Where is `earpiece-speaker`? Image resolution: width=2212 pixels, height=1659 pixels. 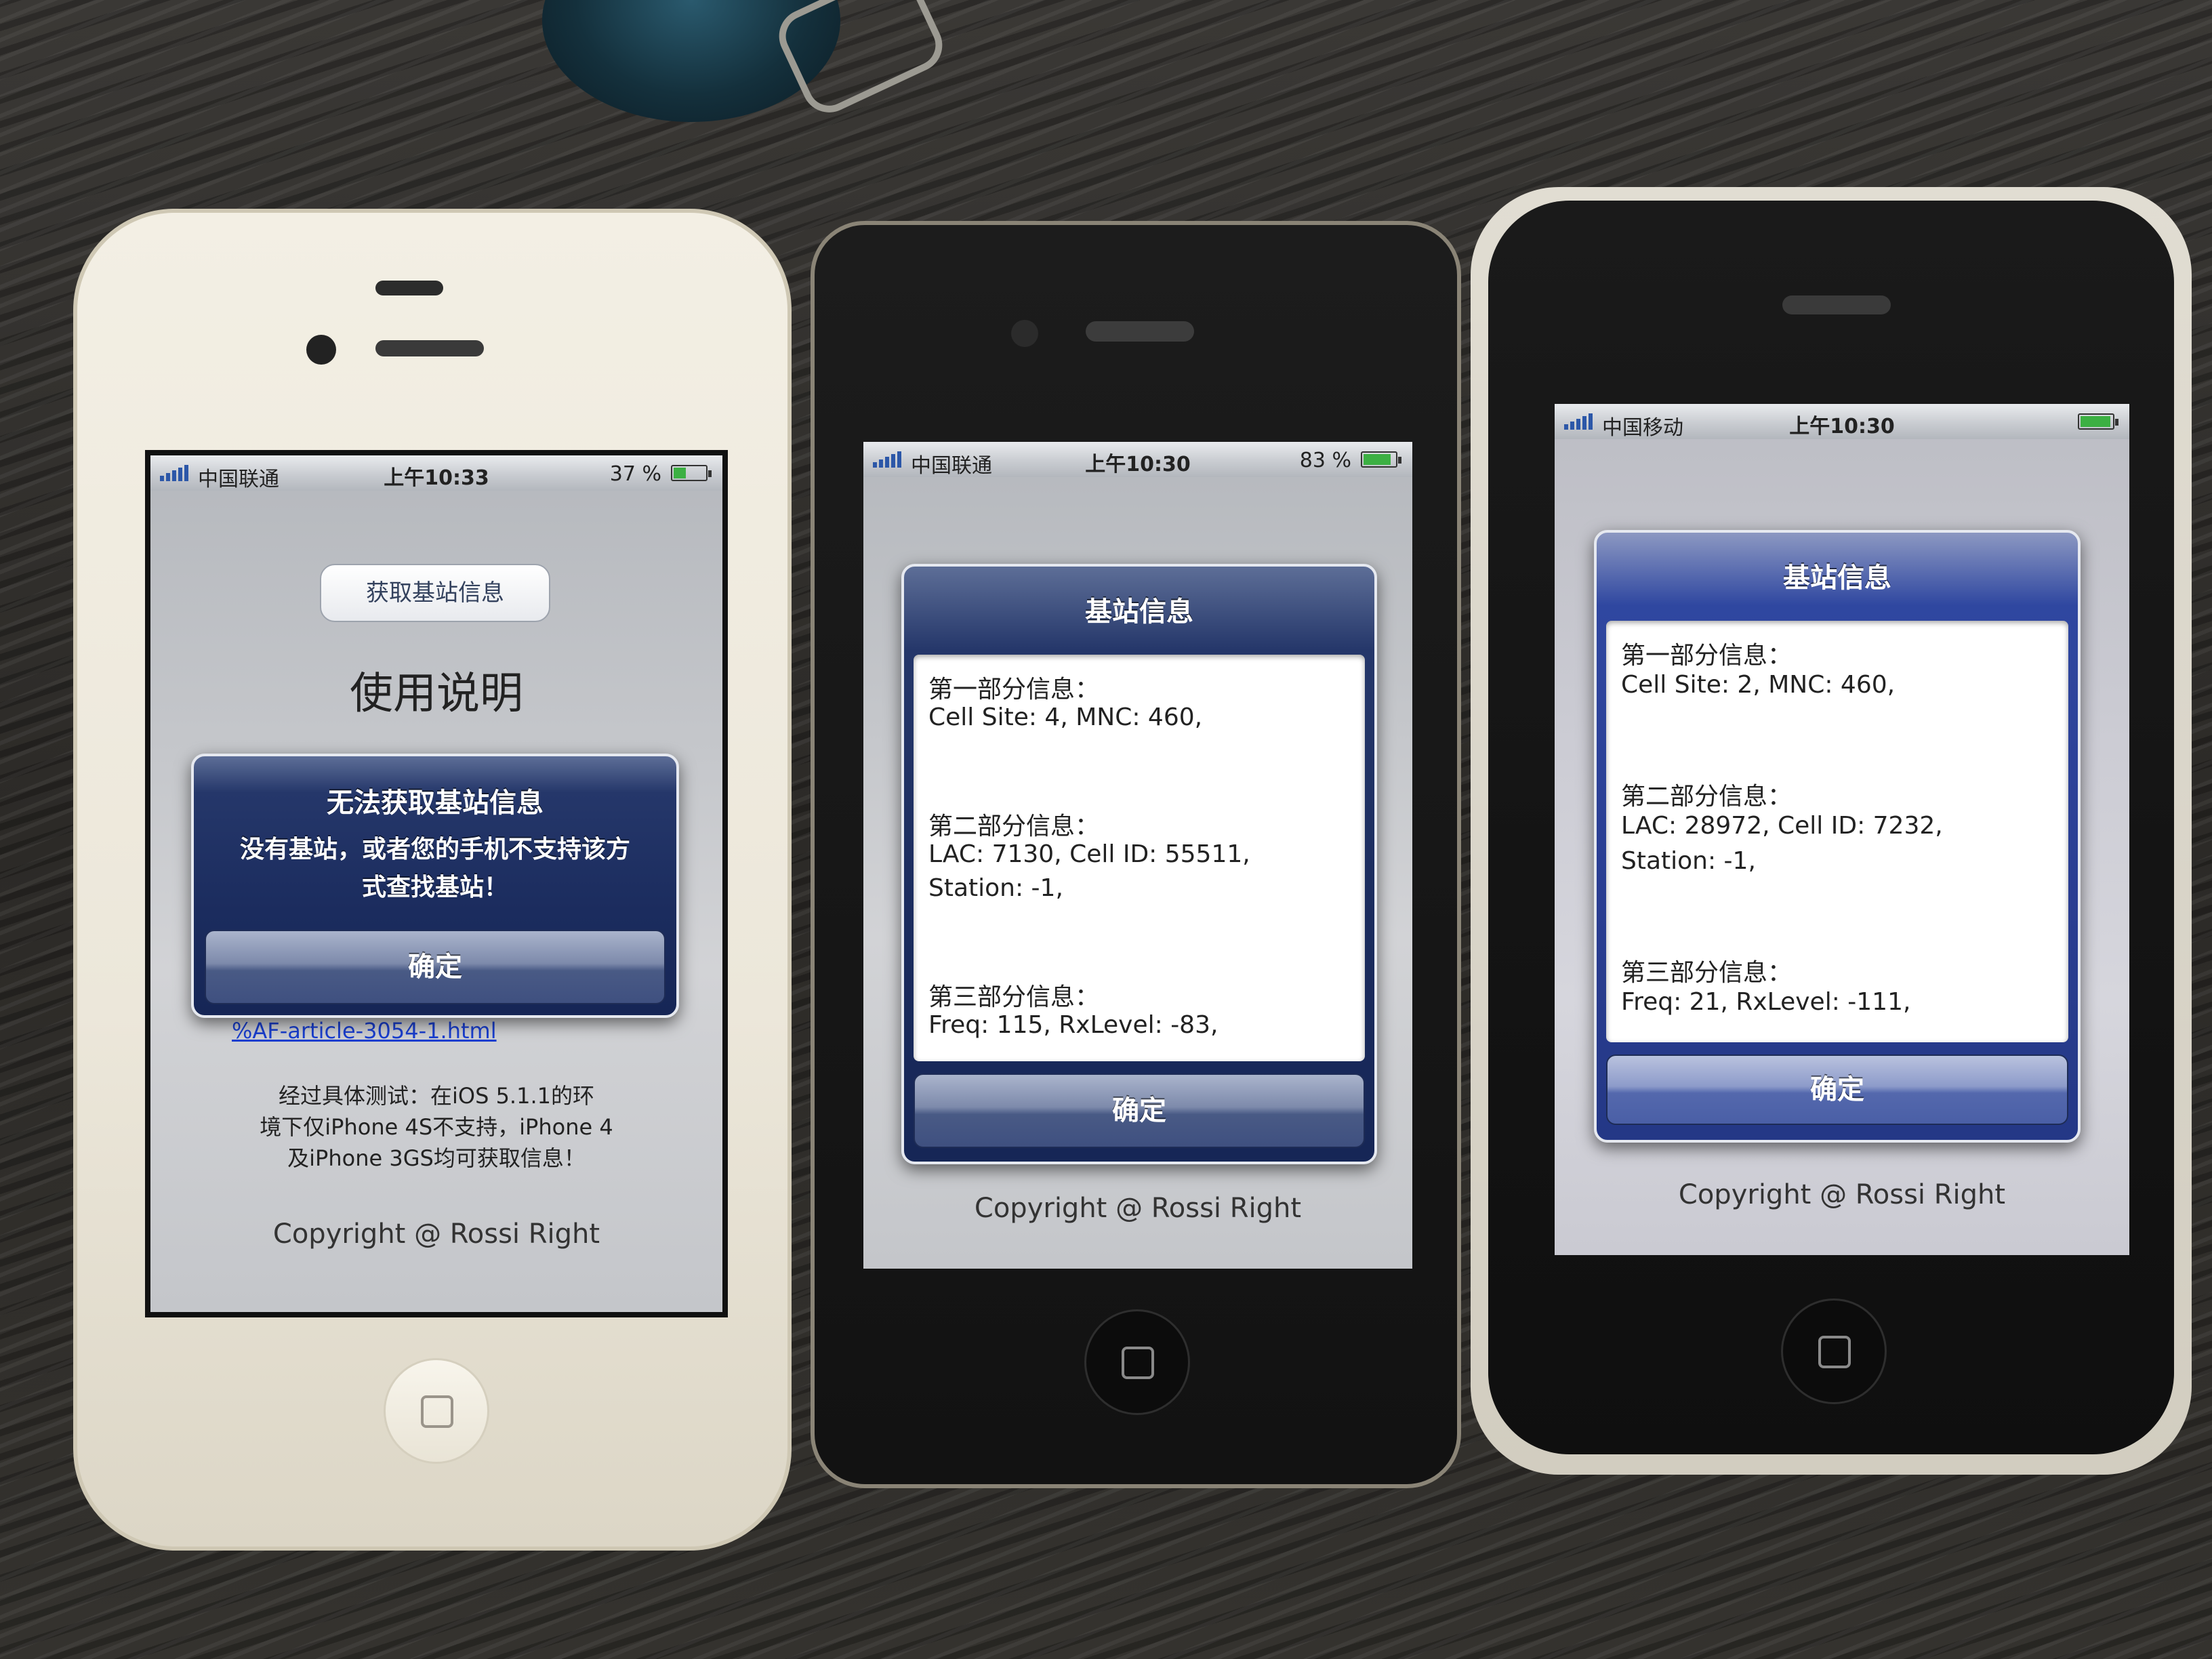 earpiece-speaker is located at coordinates (409, 288).